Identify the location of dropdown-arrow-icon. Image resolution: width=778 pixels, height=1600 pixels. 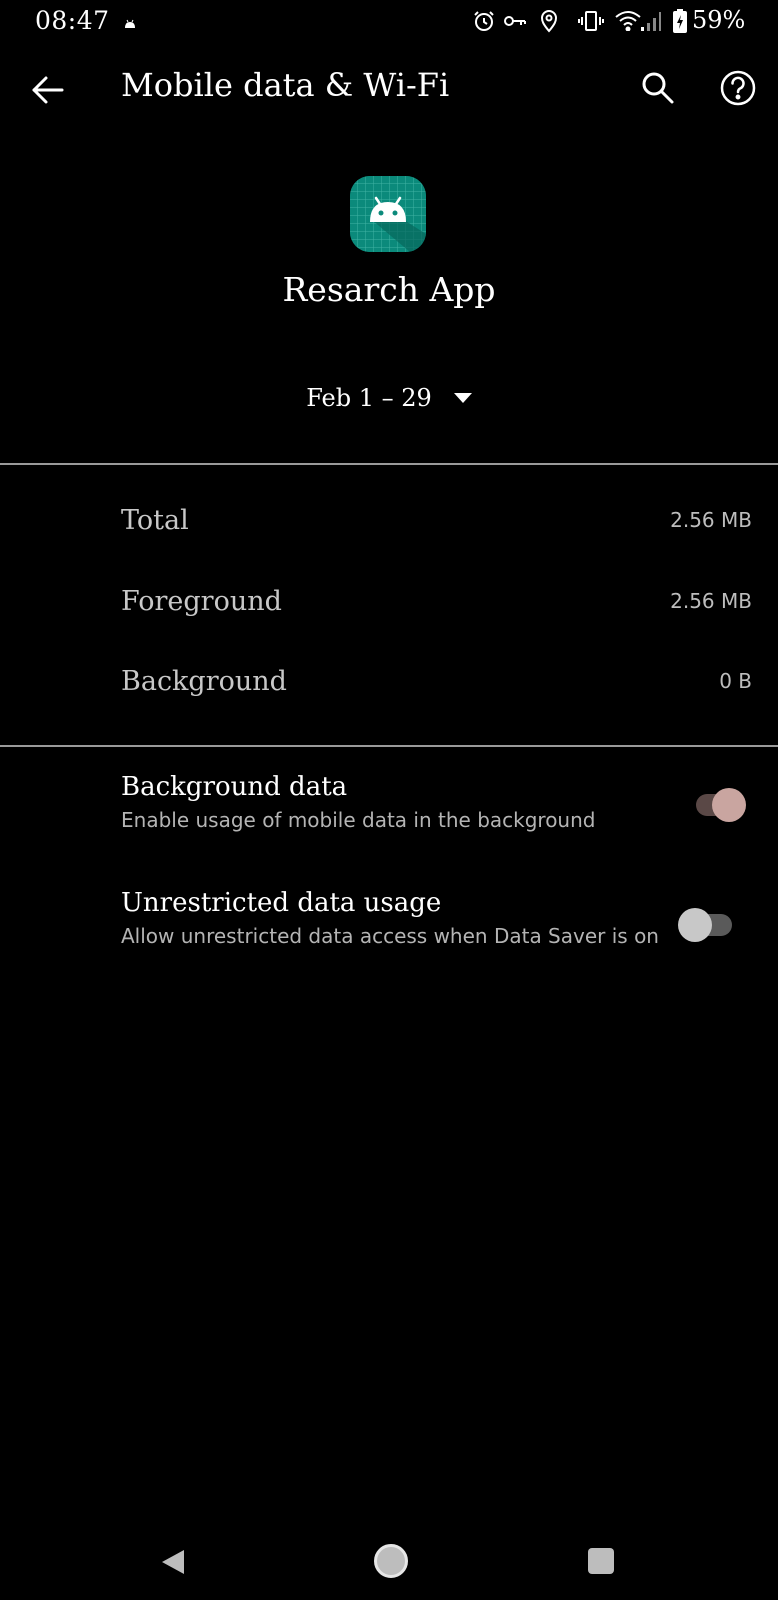
(462, 398).